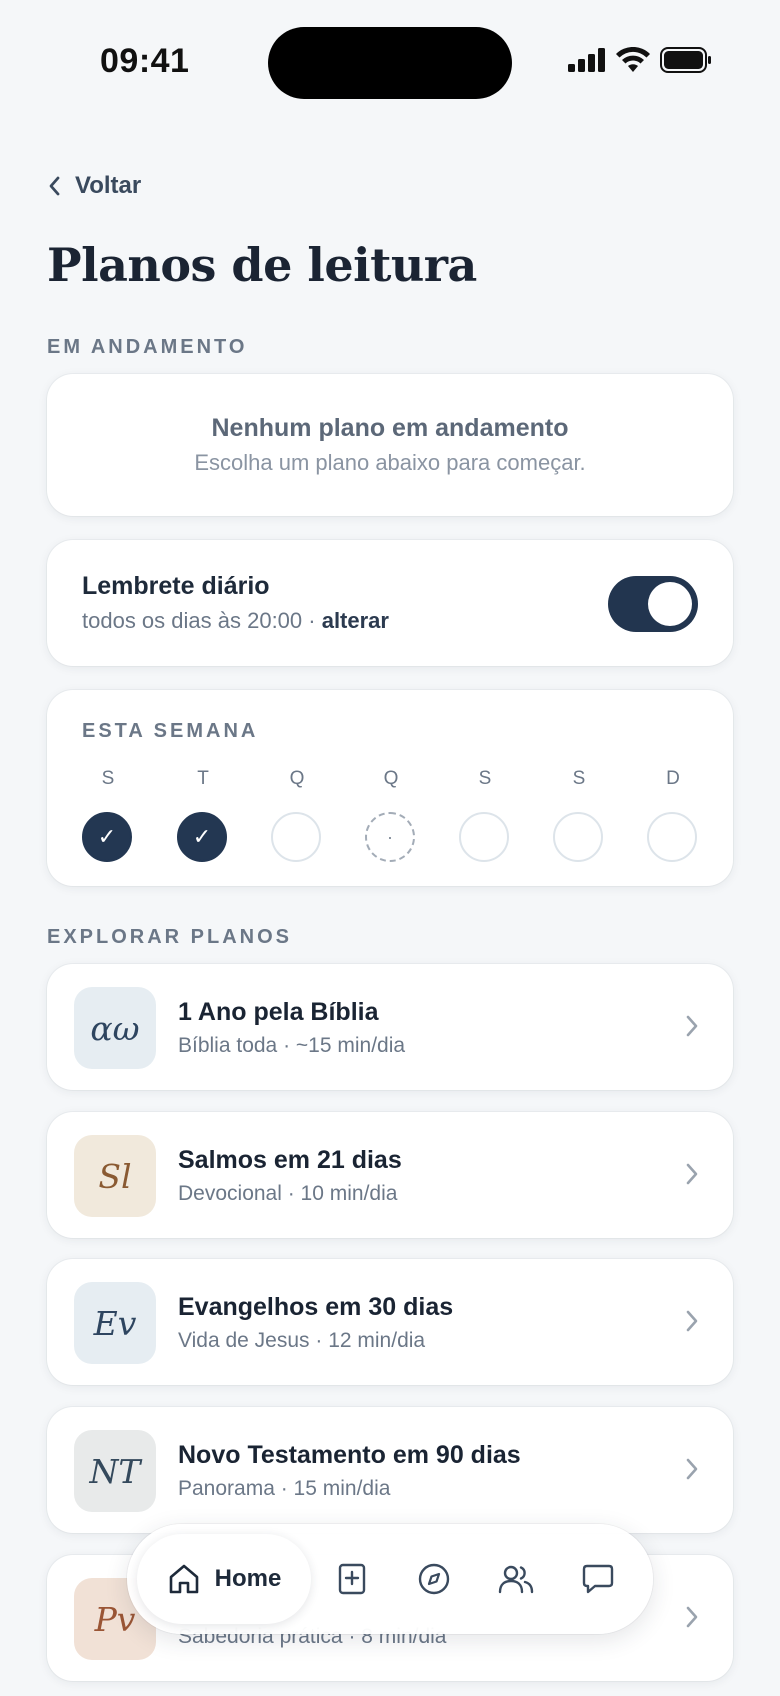 This screenshot has height=1696, width=780. Describe the element at coordinates (203, 778) in the screenshot. I see `week-day-letter: T` at that location.